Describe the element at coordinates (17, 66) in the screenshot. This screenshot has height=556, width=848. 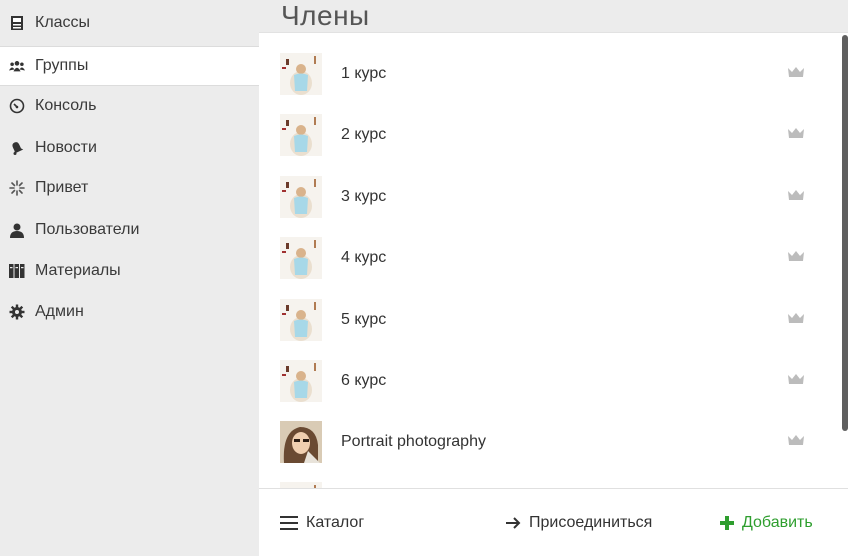
I see `groups-icon` at that location.